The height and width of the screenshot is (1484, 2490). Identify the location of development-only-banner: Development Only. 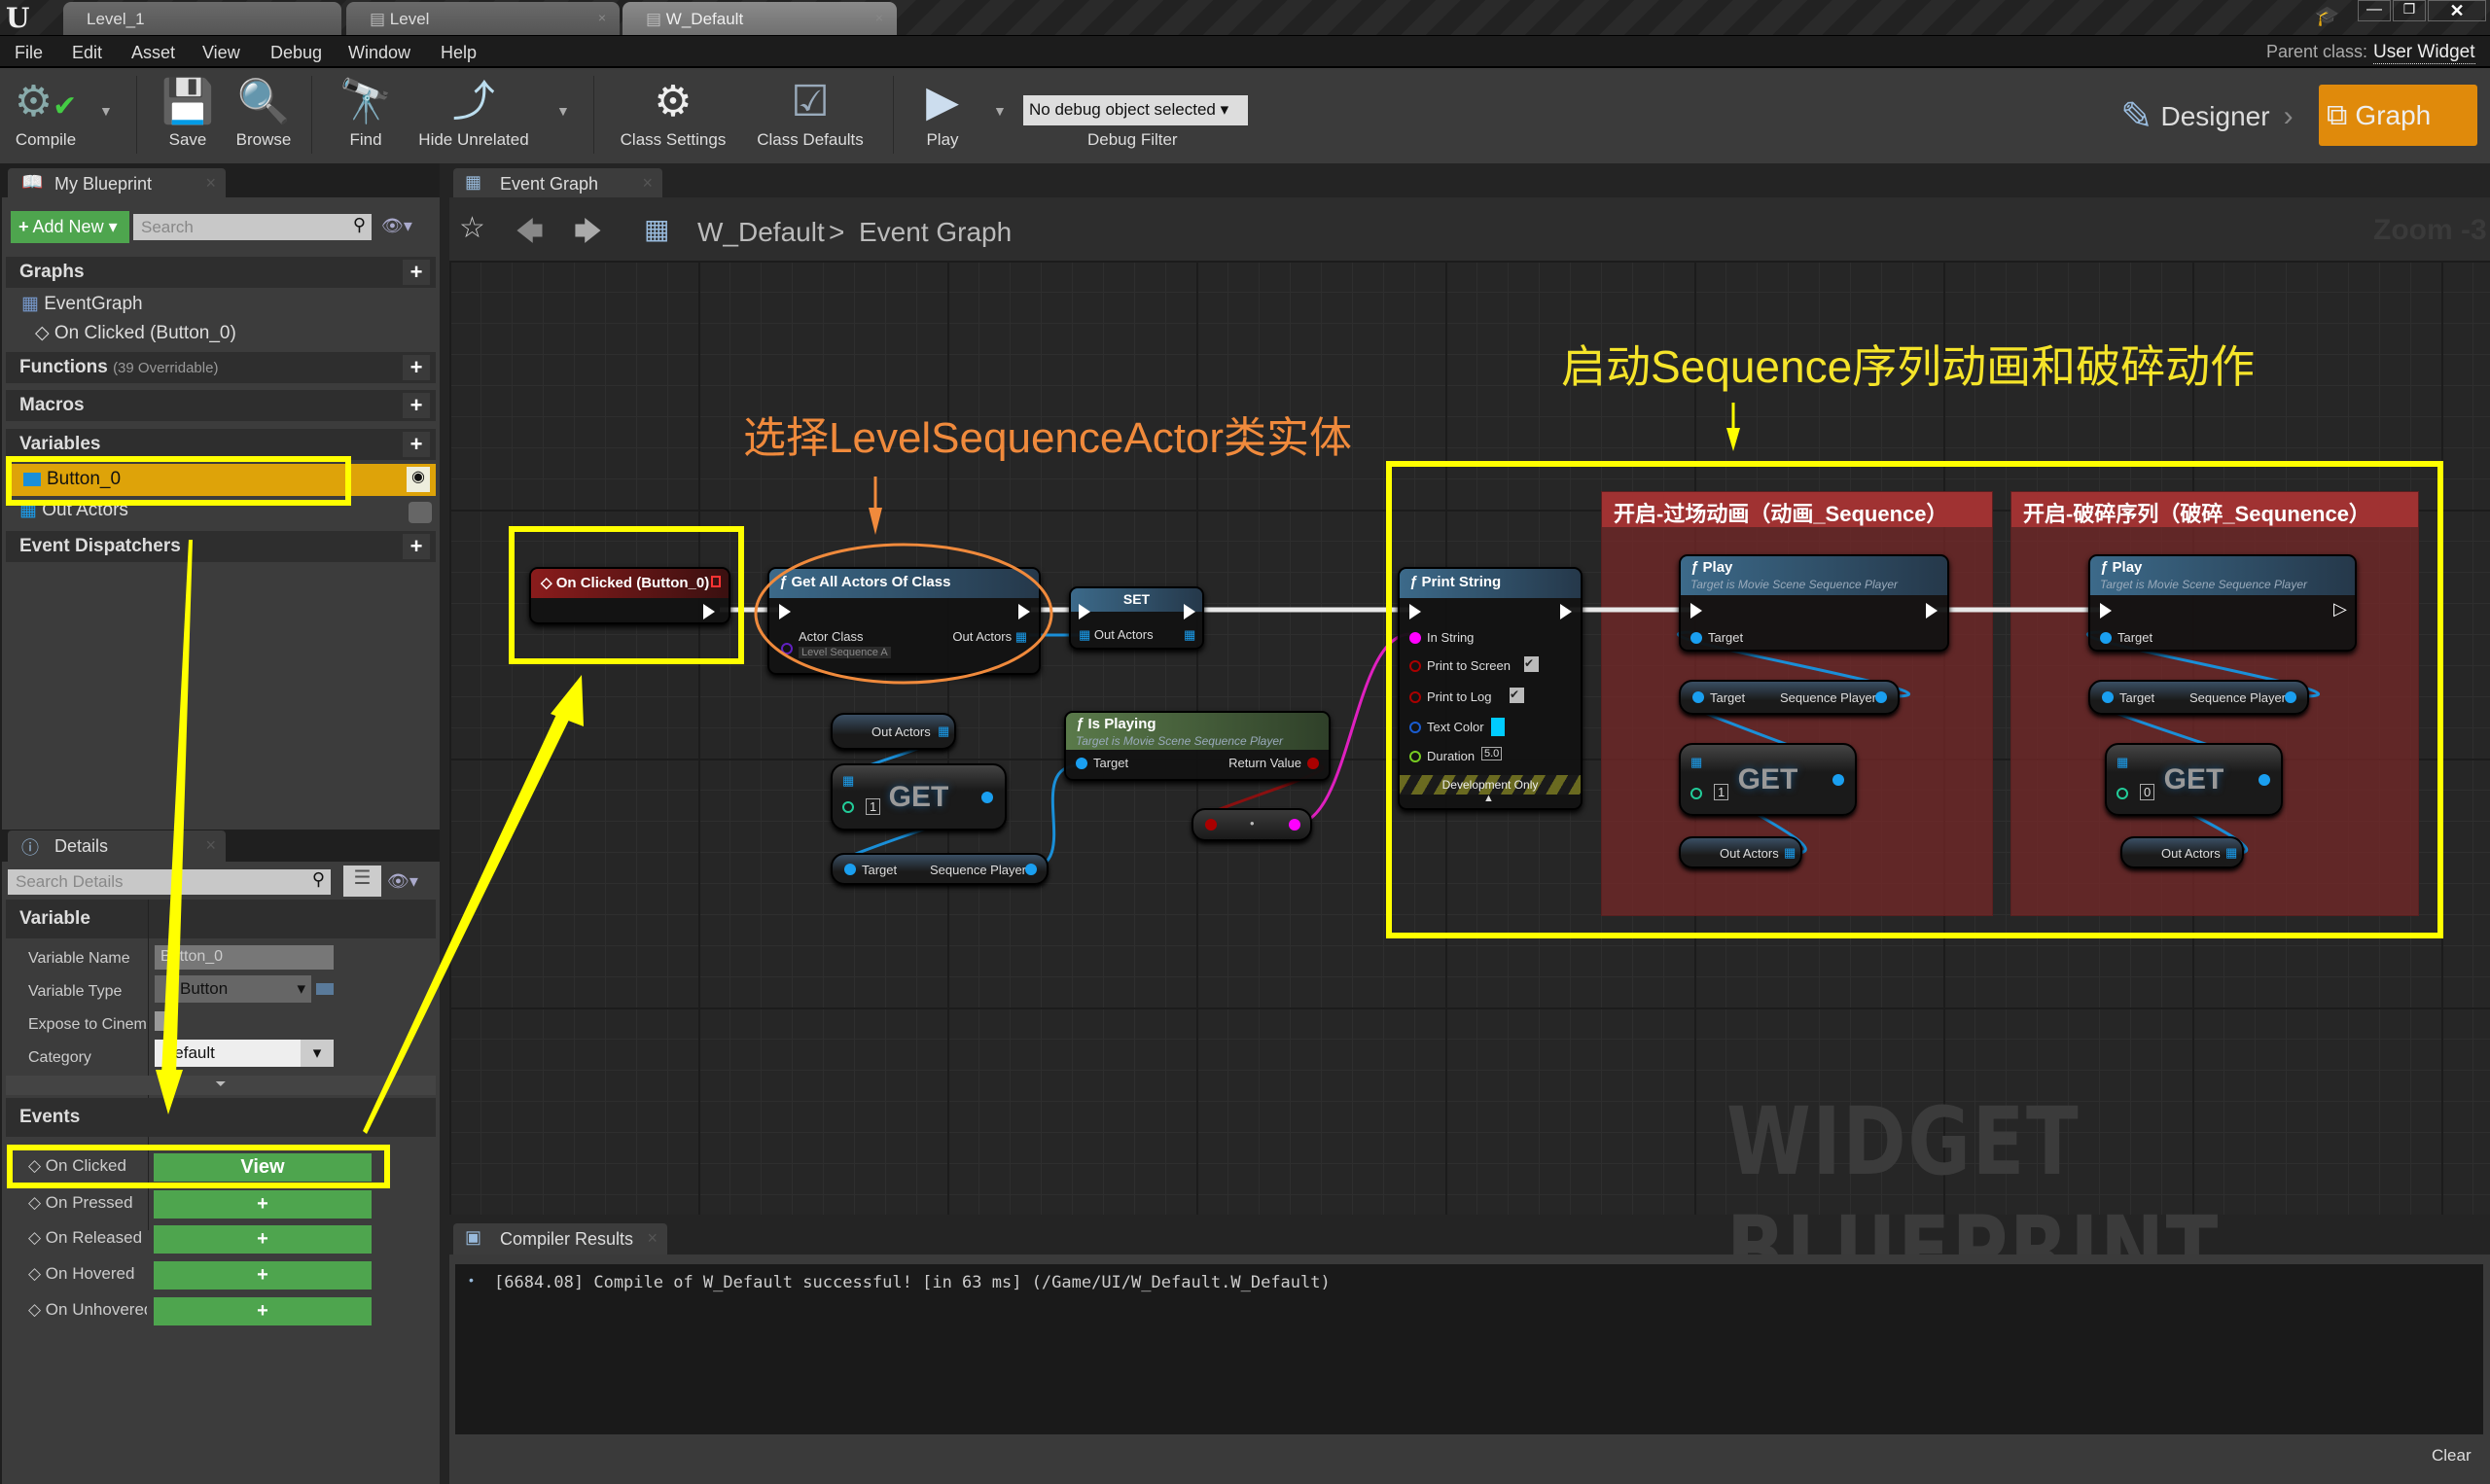
(1490, 785).